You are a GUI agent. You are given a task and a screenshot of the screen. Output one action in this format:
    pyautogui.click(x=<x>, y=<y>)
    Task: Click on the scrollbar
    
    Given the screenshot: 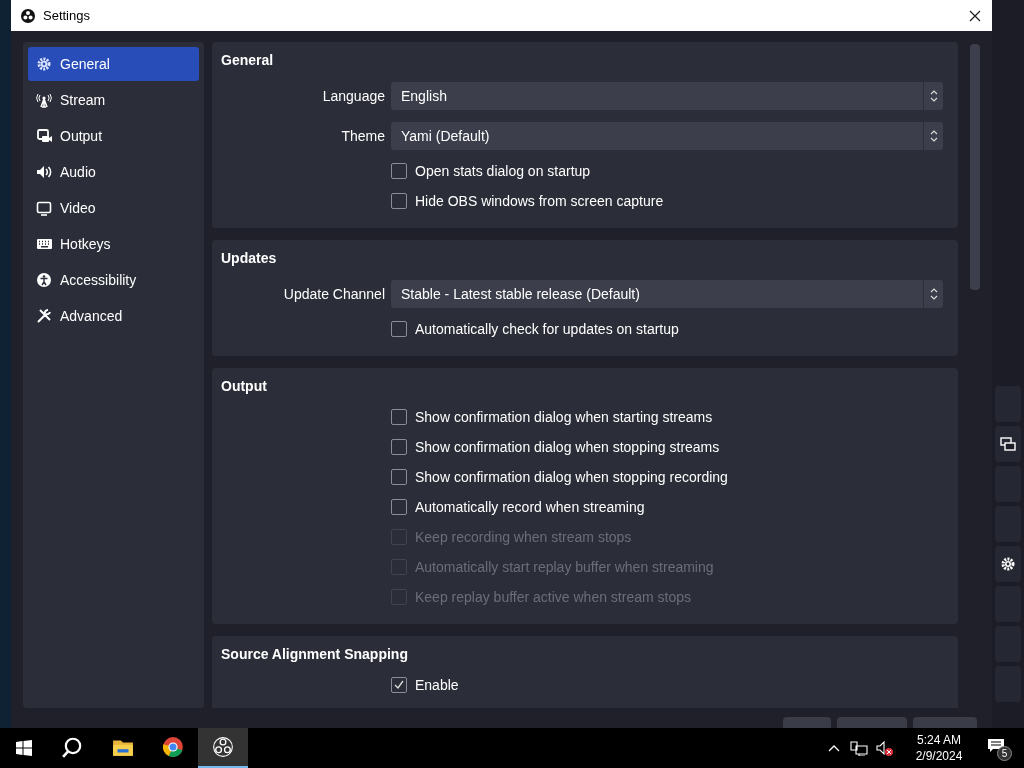 What is the action you would take?
    pyautogui.click(x=975, y=167)
    